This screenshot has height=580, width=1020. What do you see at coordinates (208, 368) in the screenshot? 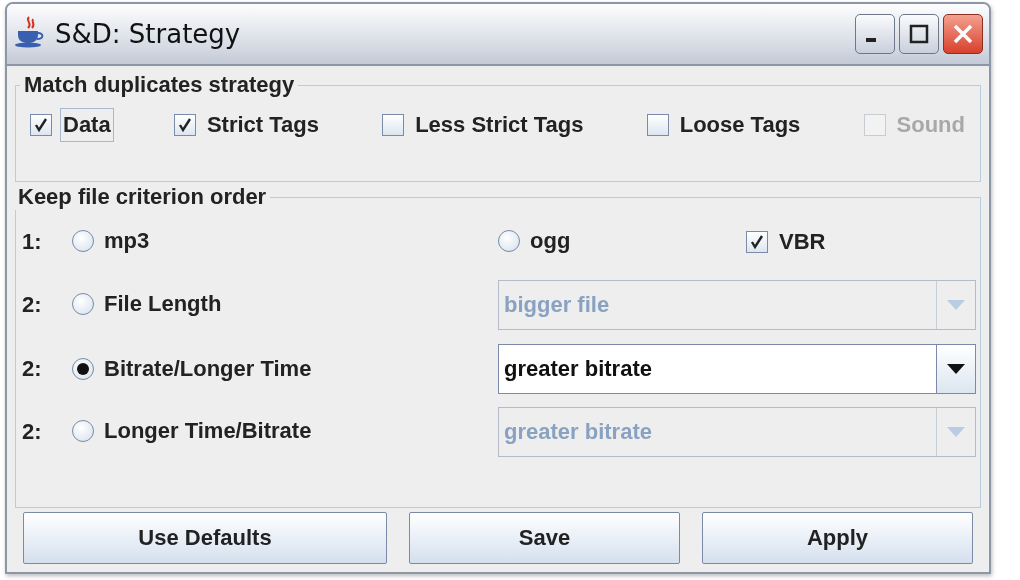
I see `radio-label: Bitrate/Longer Time` at bounding box center [208, 368].